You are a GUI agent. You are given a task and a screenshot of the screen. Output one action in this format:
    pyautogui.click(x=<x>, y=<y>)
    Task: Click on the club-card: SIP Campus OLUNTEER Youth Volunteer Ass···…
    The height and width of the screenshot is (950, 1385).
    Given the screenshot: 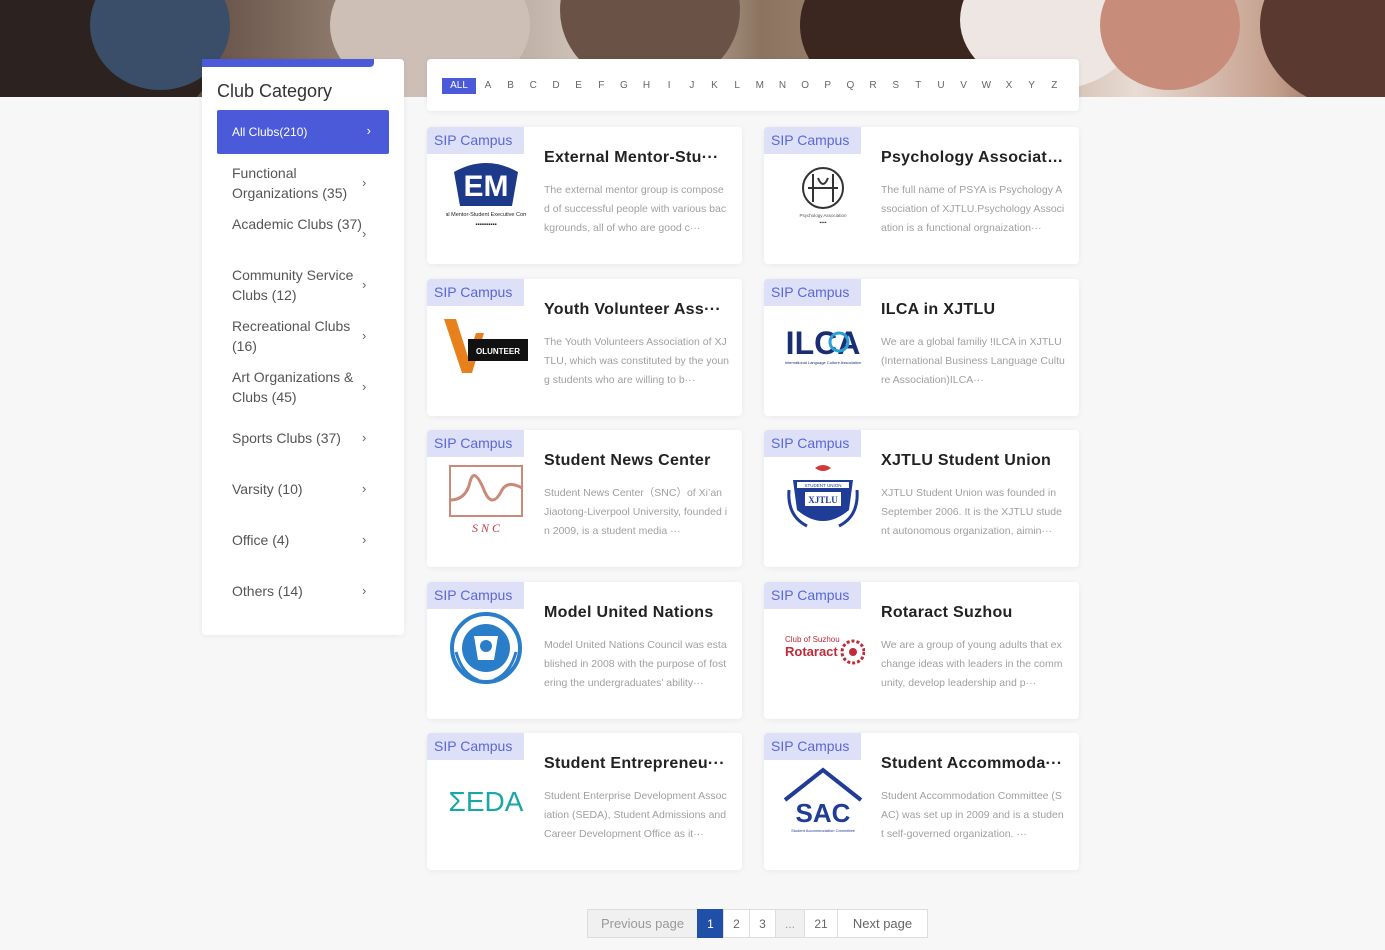 What is the action you would take?
    pyautogui.click(x=584, y=347)
    